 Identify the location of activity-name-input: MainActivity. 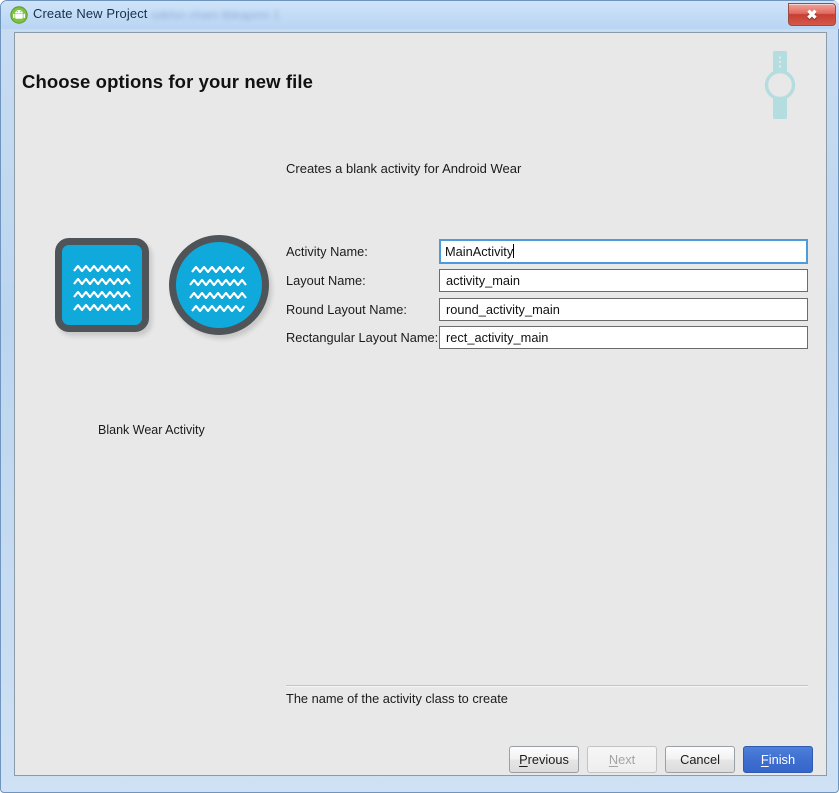
(623, 251).